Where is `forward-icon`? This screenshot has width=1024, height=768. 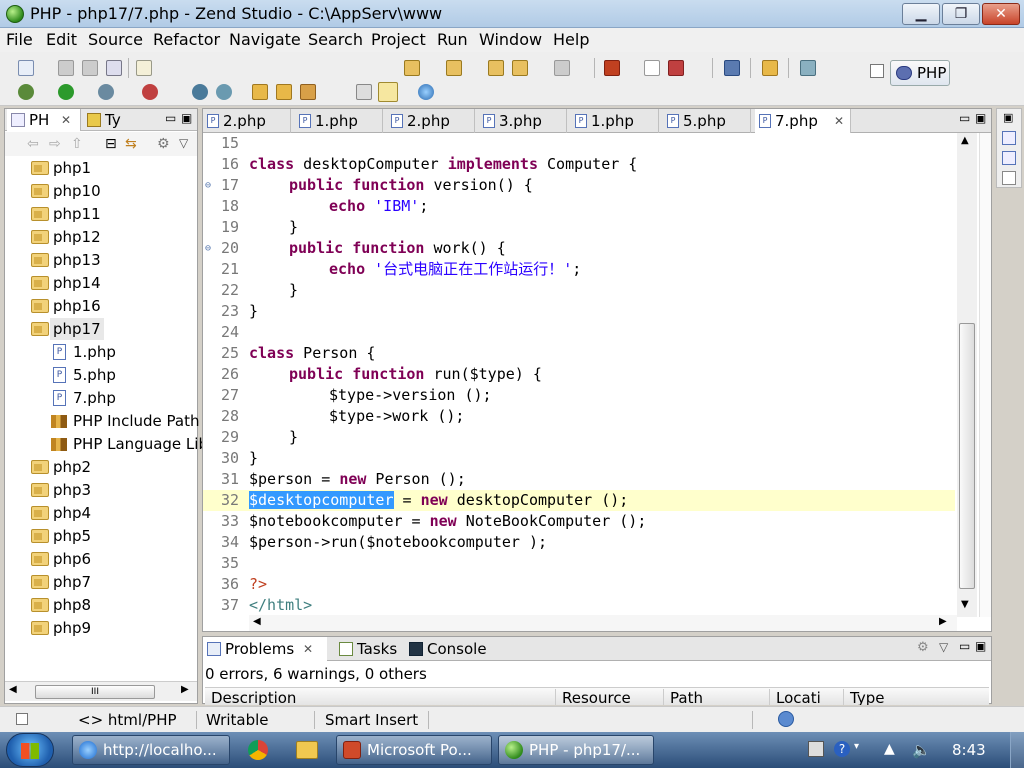 forward-icon is located at coordinates (562, 68).